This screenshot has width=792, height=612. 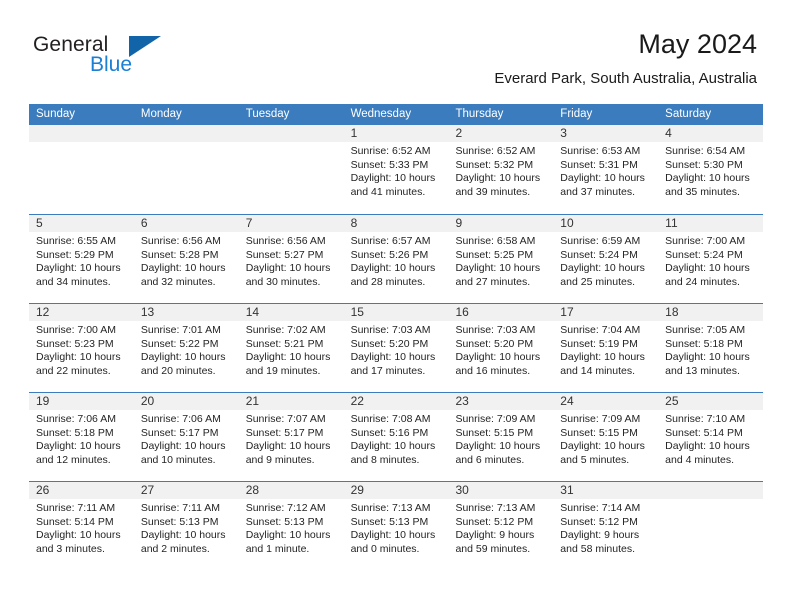 I want to click on sunrise-text: Sunrise: 7:13 AM, so click(x=495, y=508).